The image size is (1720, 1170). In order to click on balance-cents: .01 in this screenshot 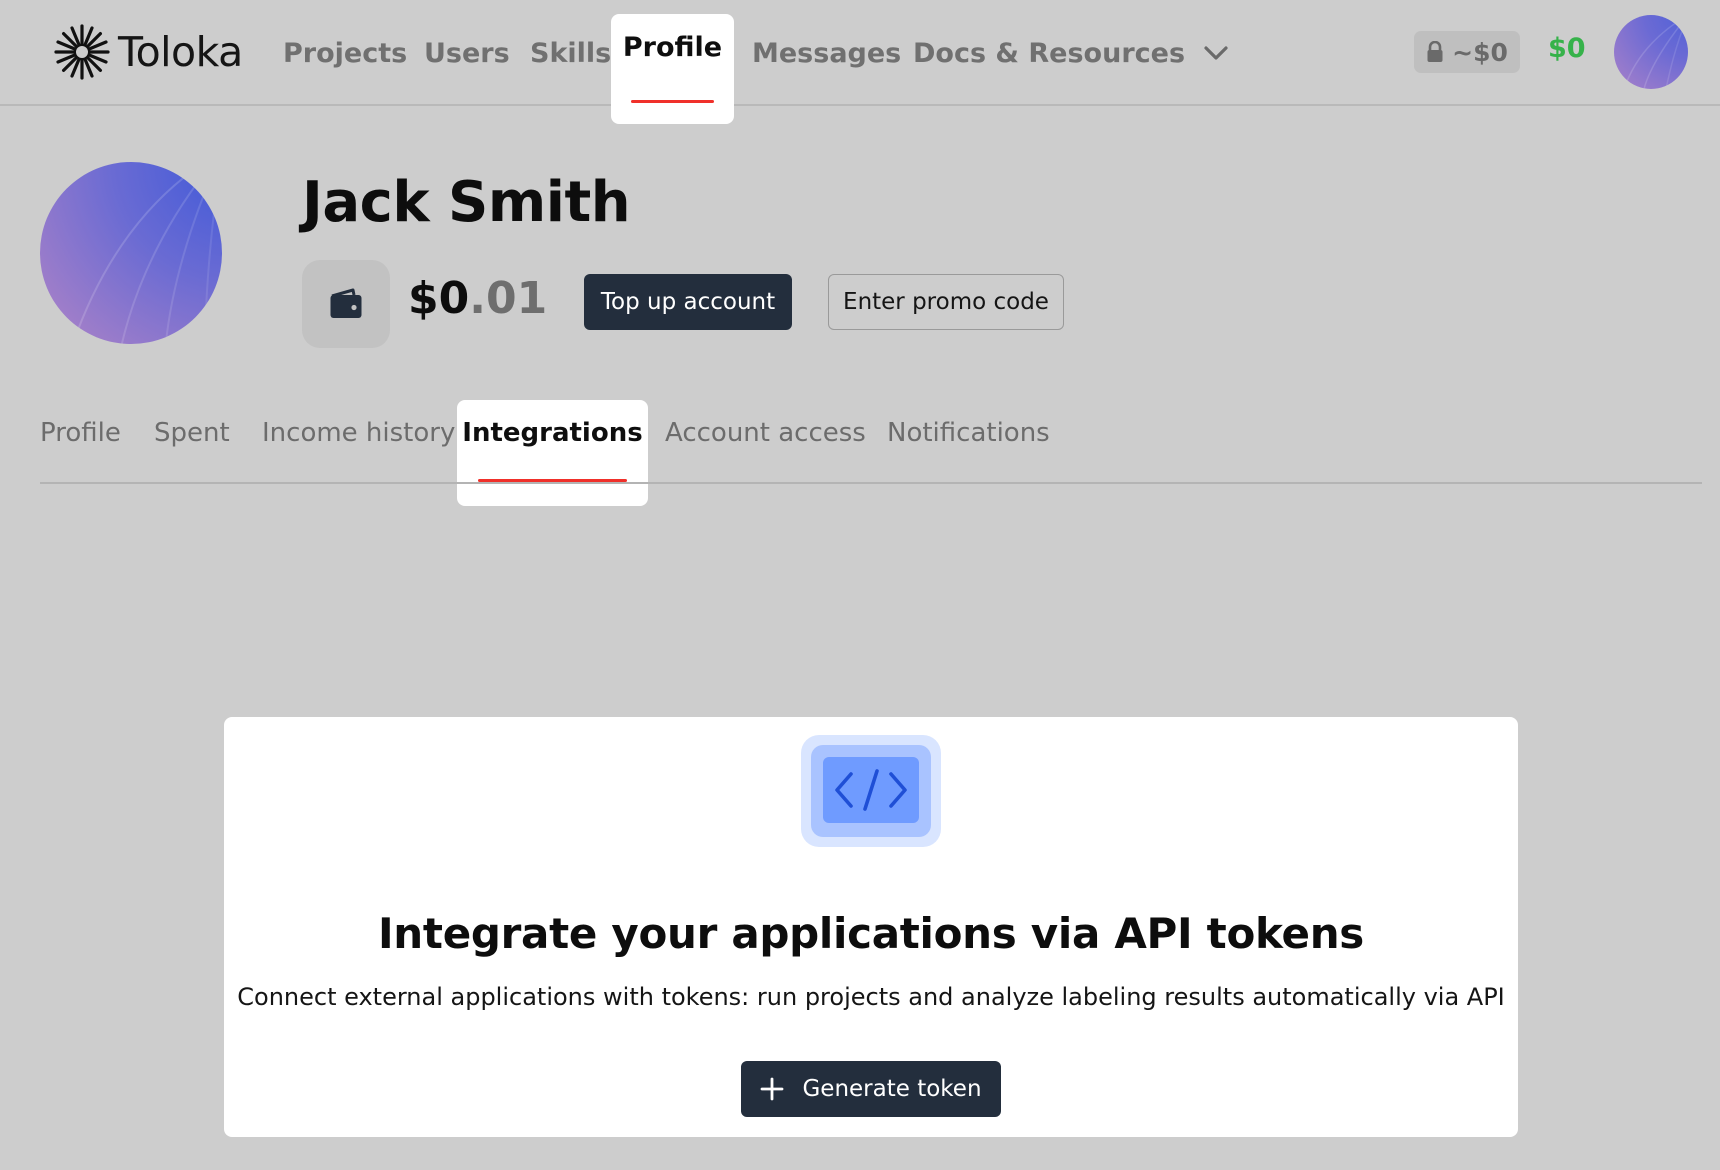, I will do `click(508, 298)`.